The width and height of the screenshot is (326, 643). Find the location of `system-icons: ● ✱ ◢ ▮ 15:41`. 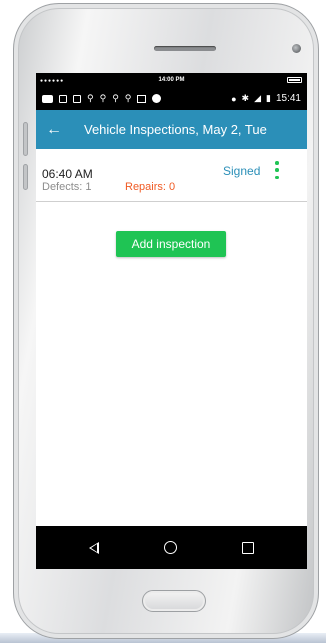

system-icons: ● ✱ ◢ ▮ 15:41 is located at coordinates (266, 98).